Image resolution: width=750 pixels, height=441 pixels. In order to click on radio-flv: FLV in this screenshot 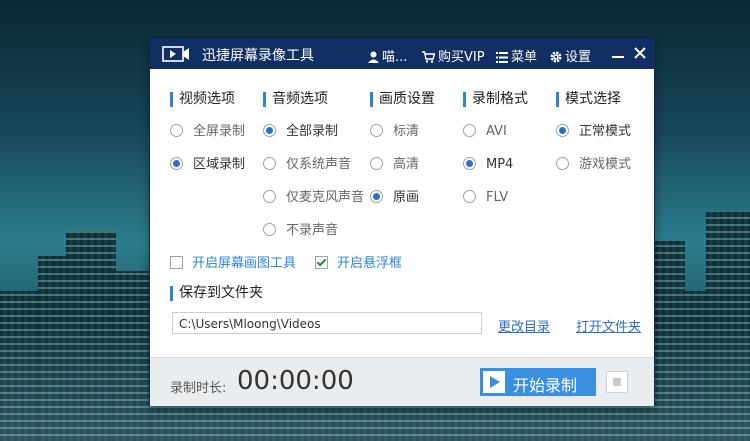, I will do `click(485, 198)`.